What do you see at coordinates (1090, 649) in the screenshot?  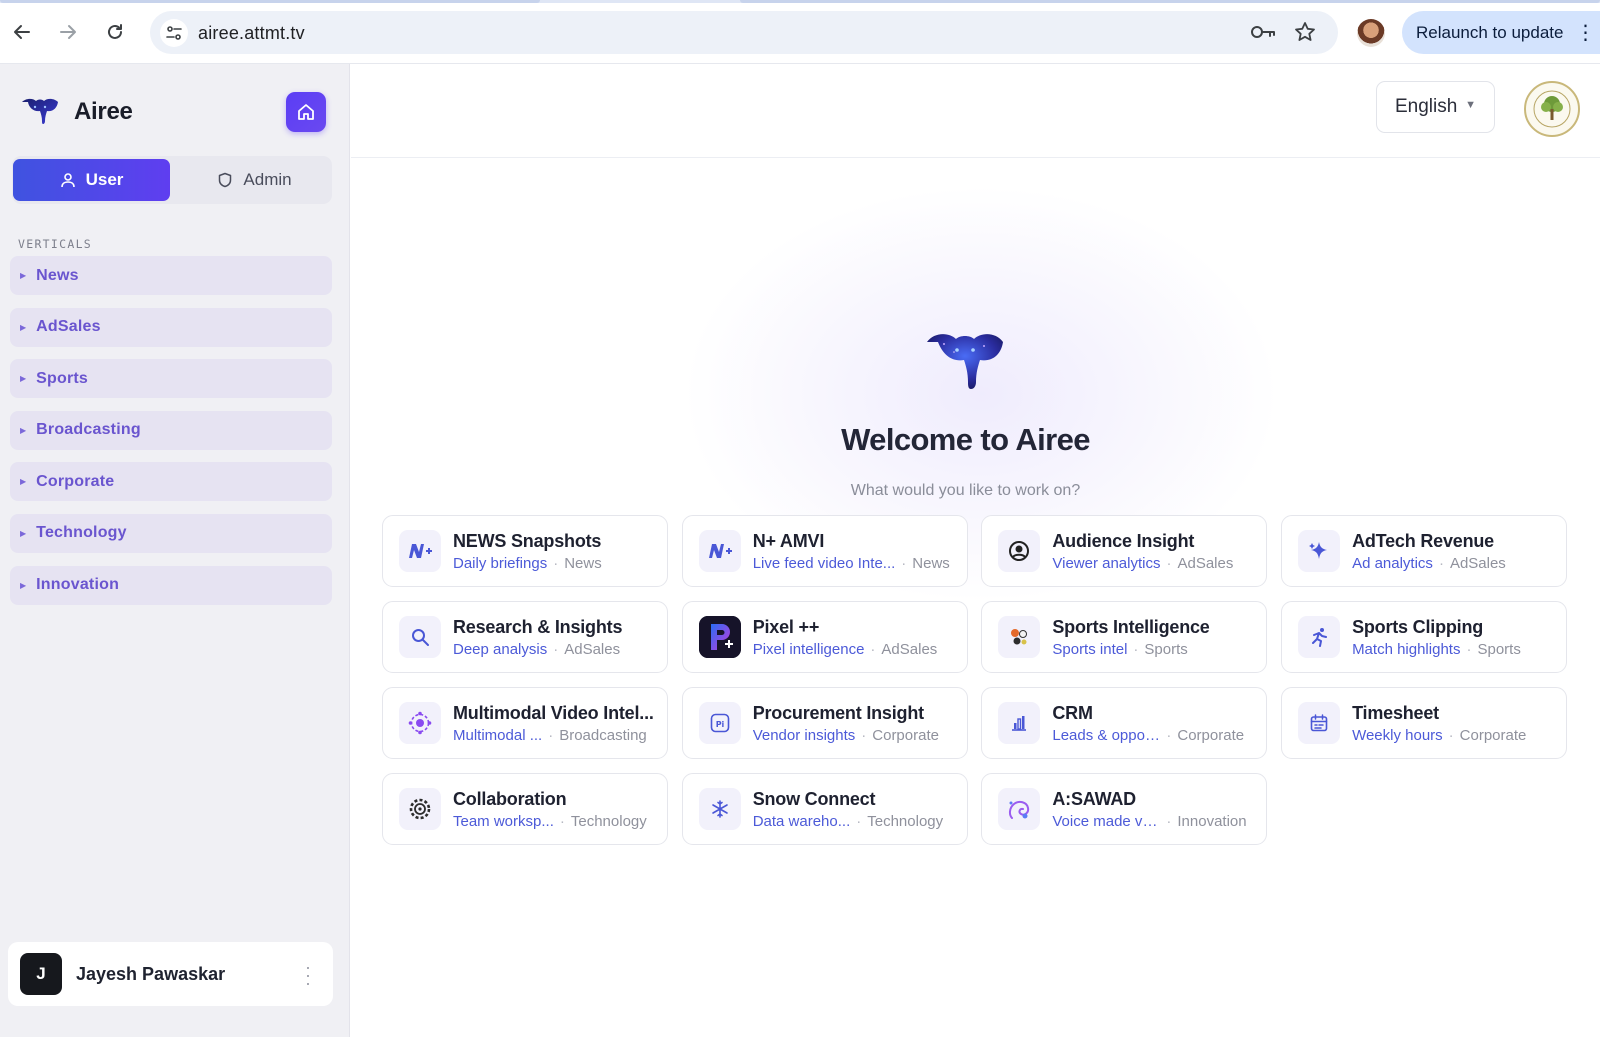 I see `card-description: Sports intel` at bounding box center [1090, 649].